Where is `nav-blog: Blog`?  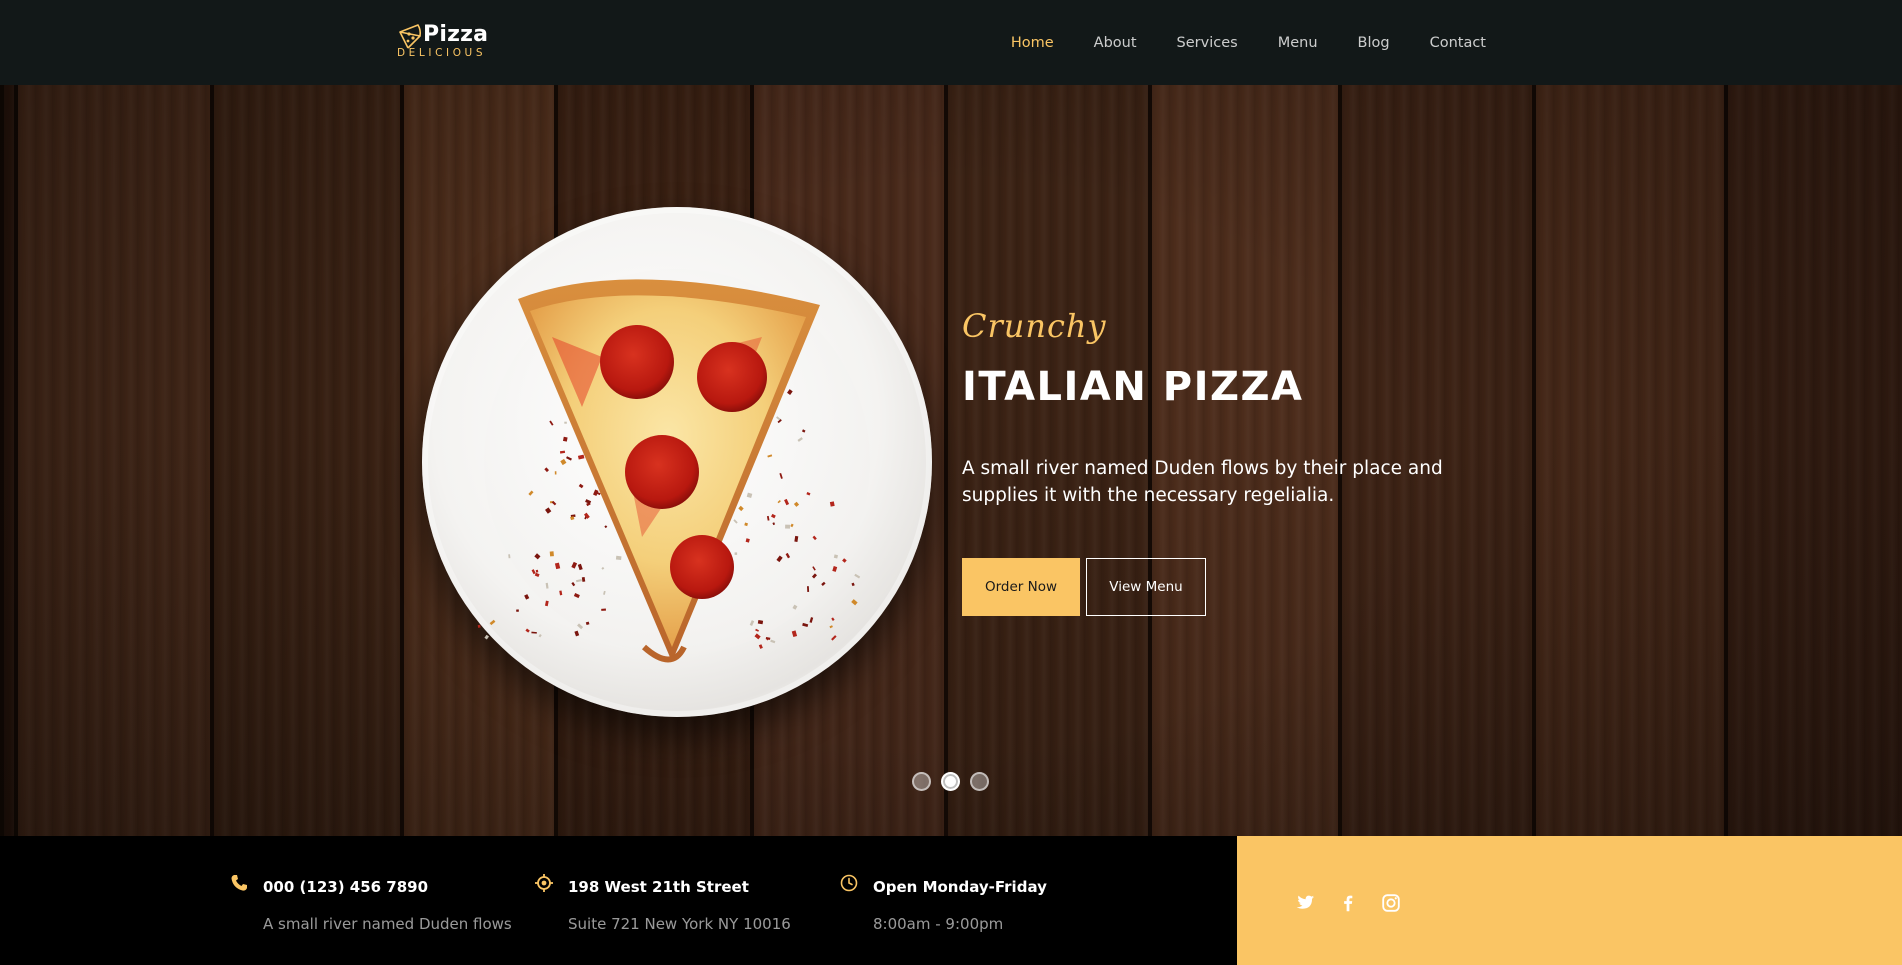
nav-blog: Blog is located at coordinates (1374, 43).